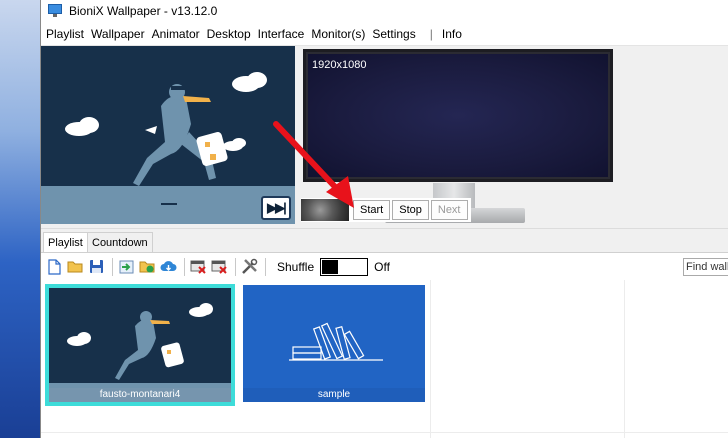 Image resolution: width=728 pixels, height=438 pixels. I want to click on find-wallpaper-input: Find wallpa, so click(705, 267).